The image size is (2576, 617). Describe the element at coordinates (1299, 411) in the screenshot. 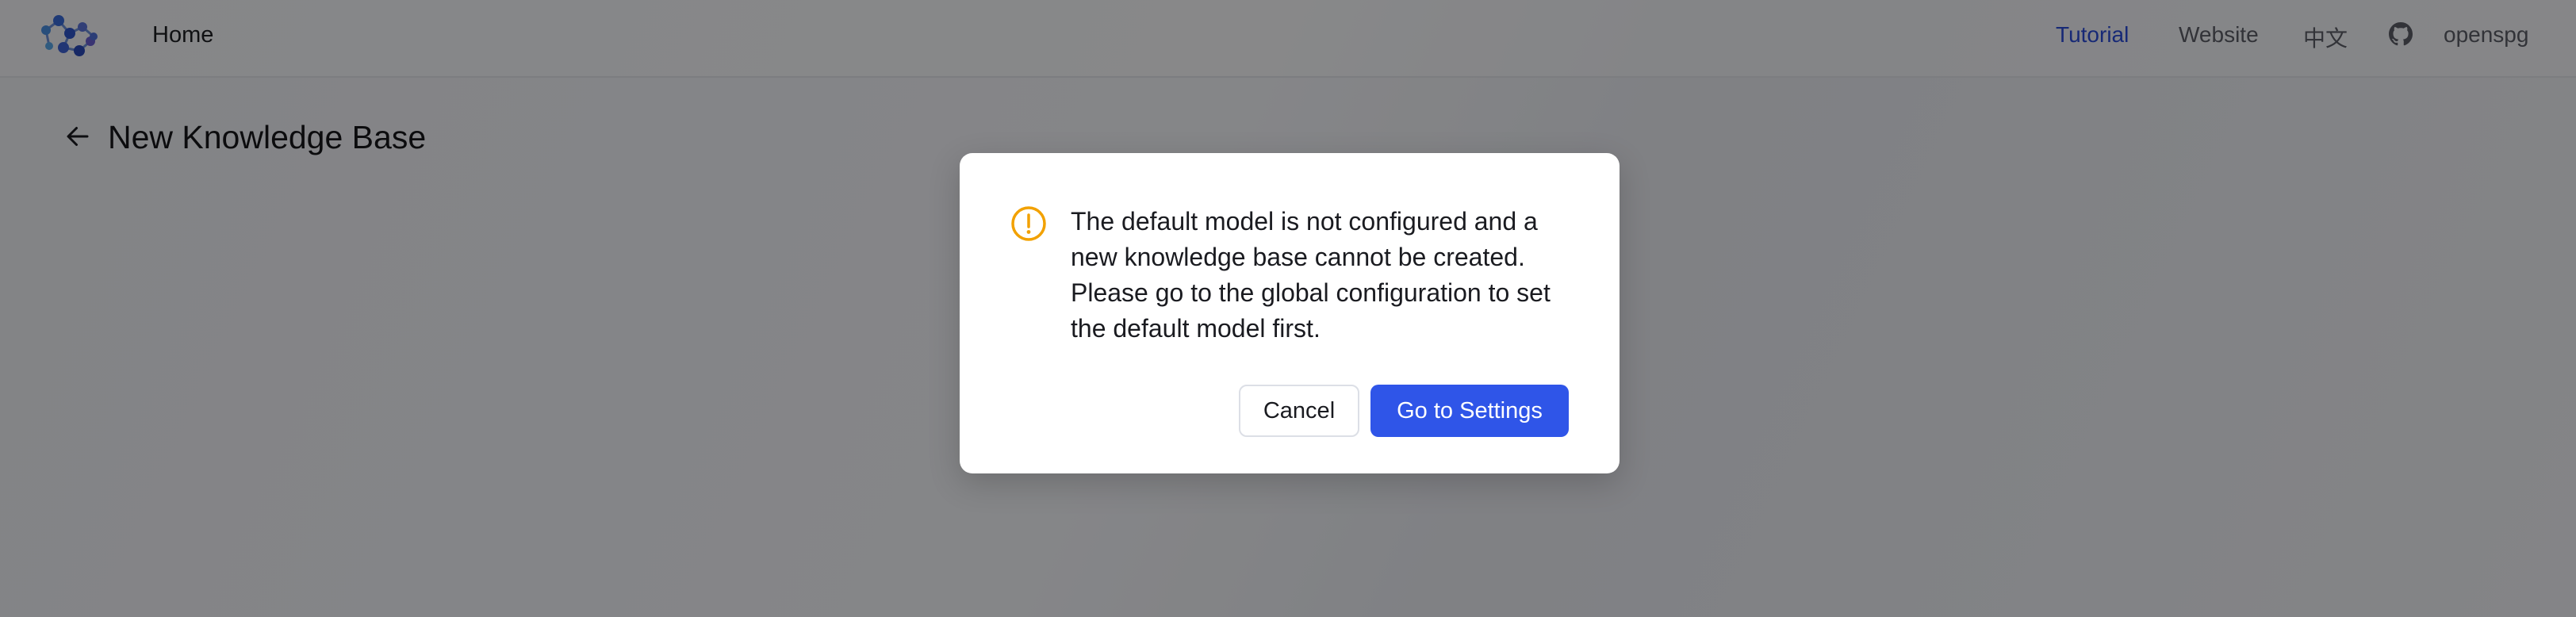

I see `cancel-button: Cancel` at that location.